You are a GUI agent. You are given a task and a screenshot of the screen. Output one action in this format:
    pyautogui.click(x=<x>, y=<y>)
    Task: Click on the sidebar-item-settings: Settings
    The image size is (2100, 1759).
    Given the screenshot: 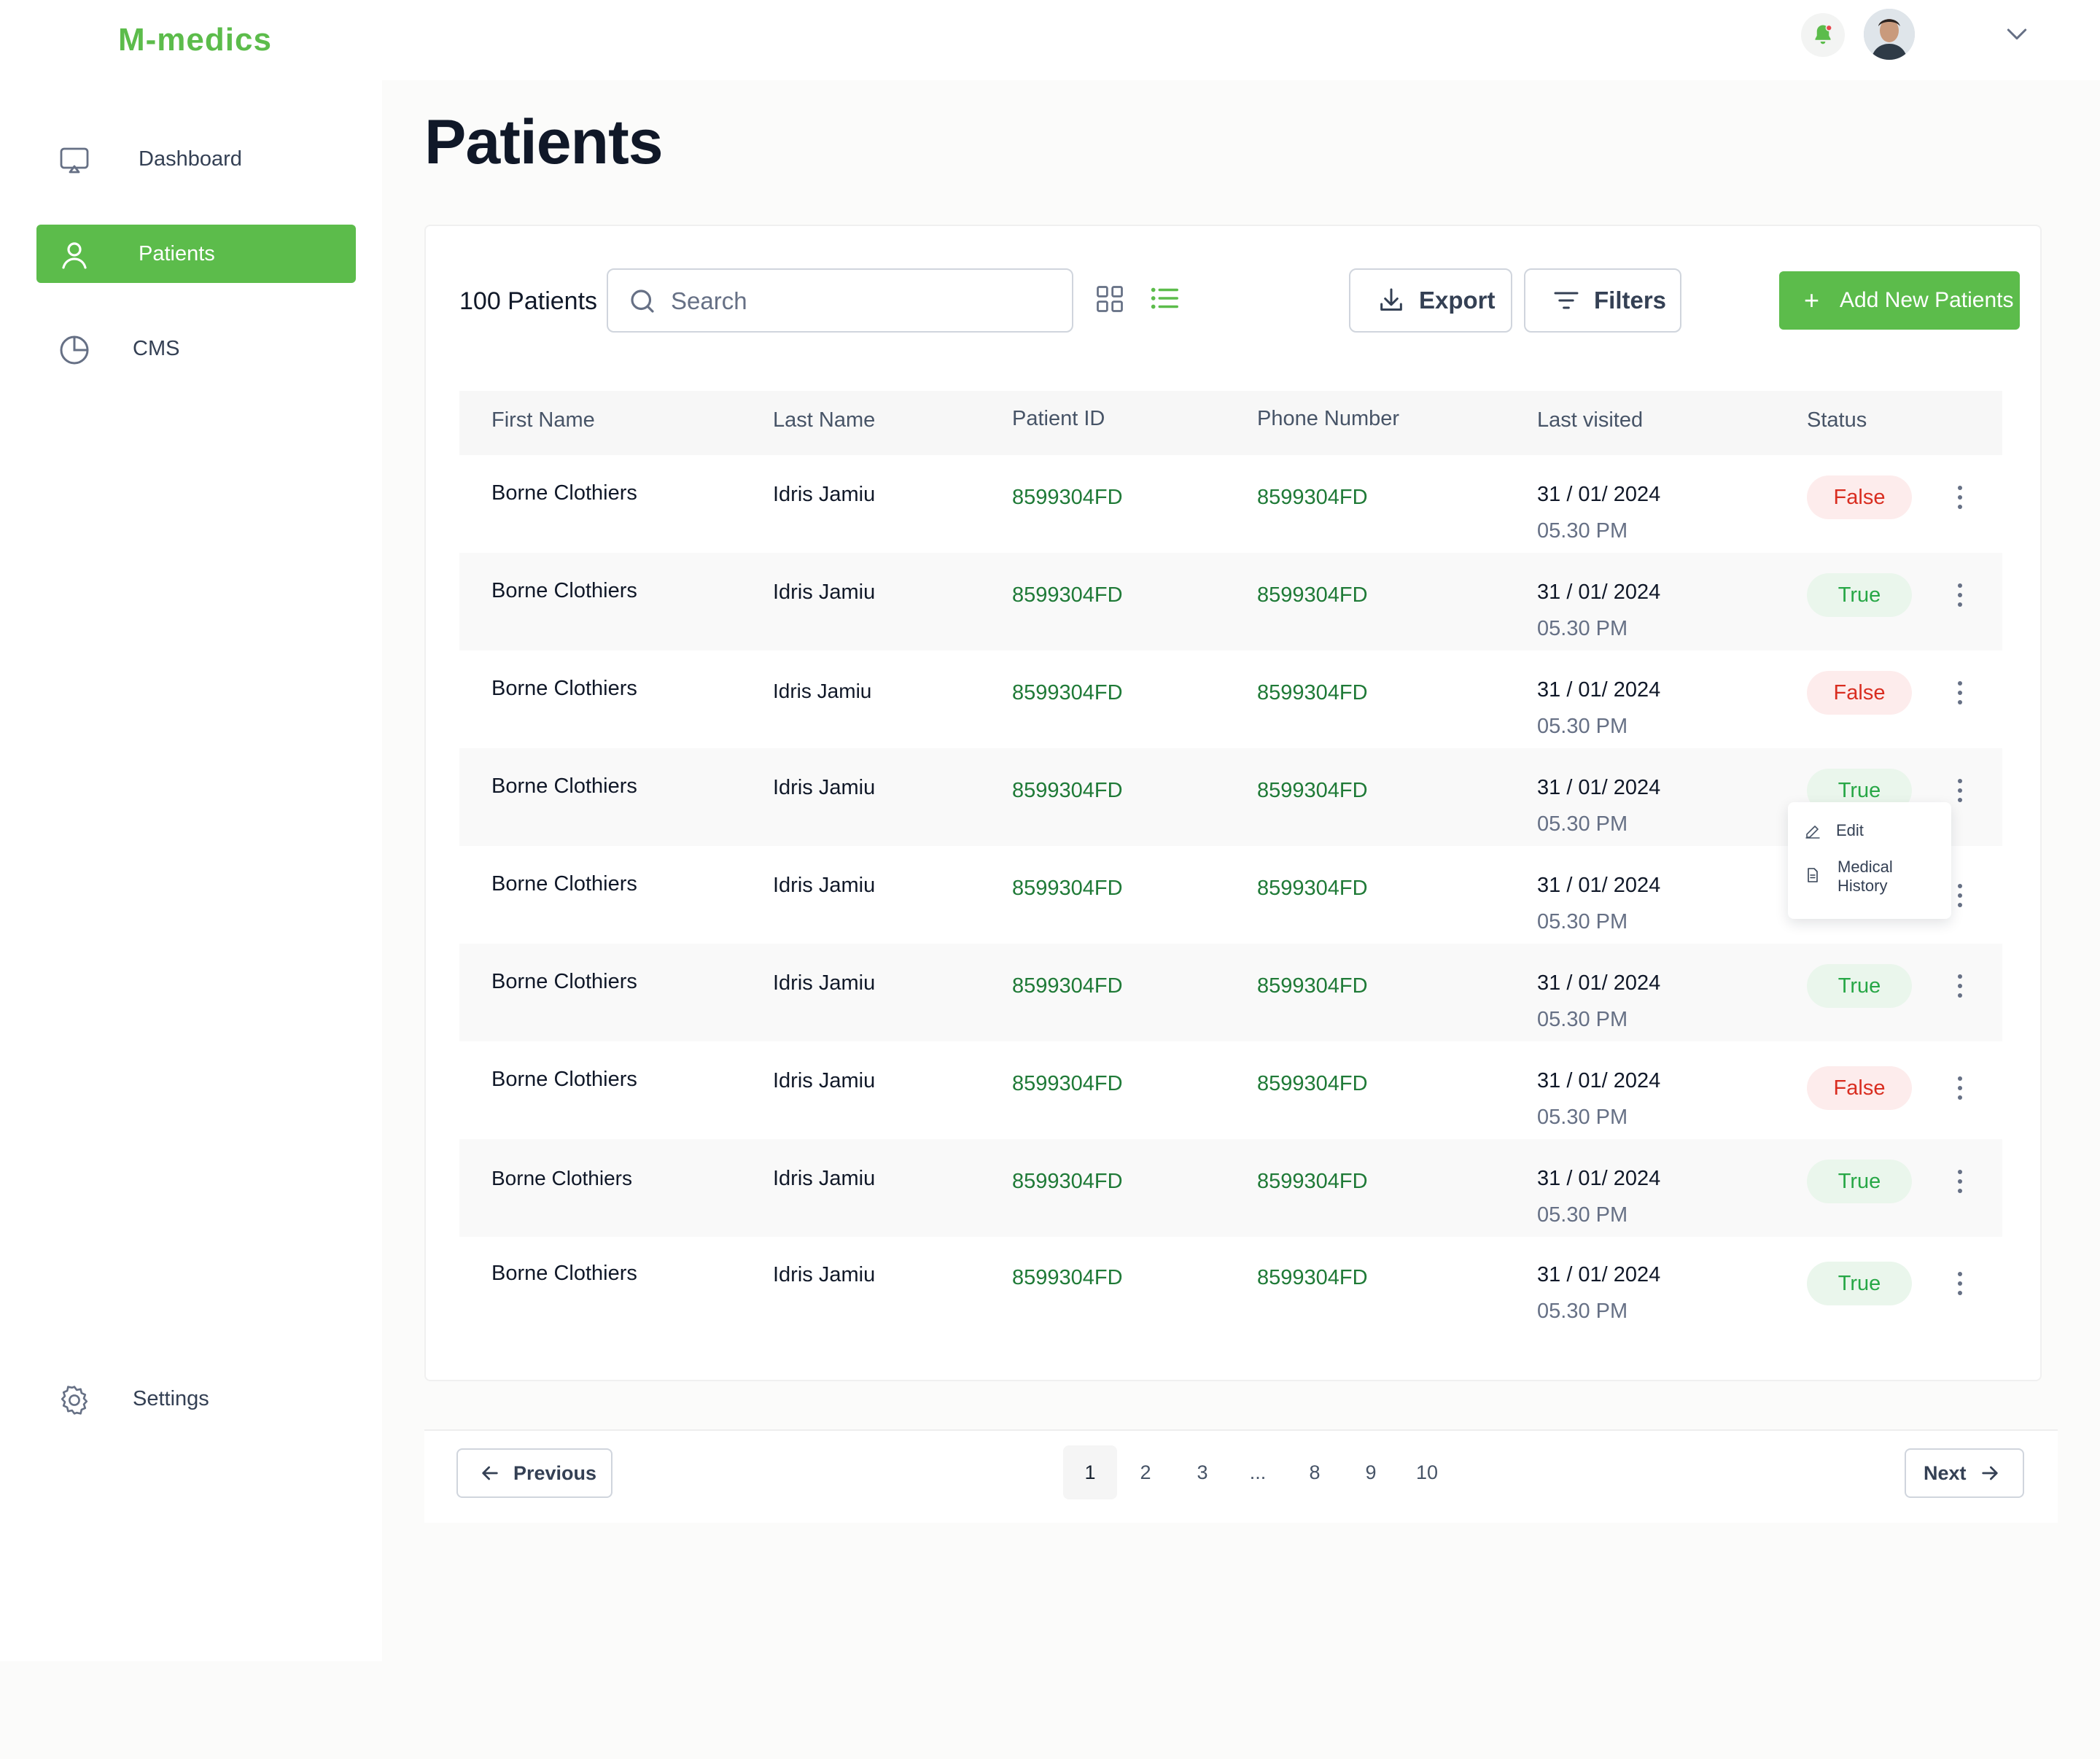 What is the action you would take?
    pyautogui.click(x=196, y=1399)
    